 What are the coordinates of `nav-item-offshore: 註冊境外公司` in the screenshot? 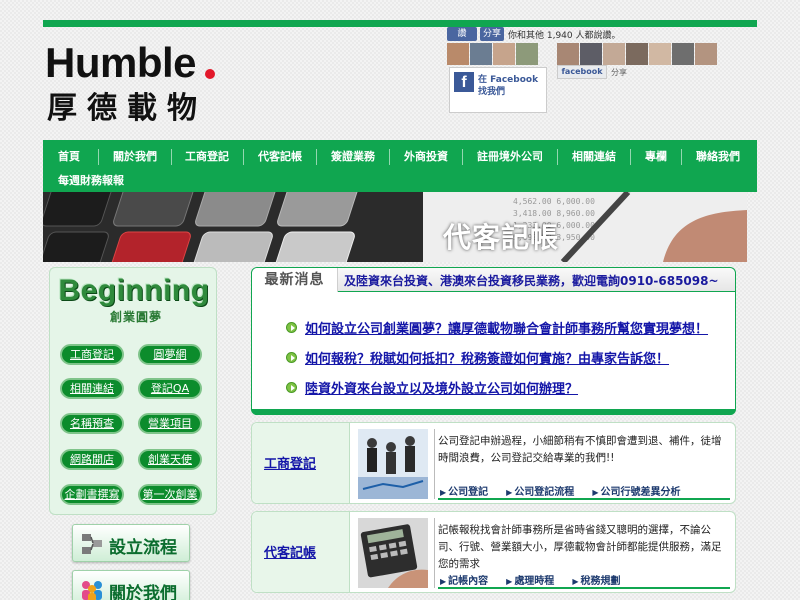 It's located at (510, 157).